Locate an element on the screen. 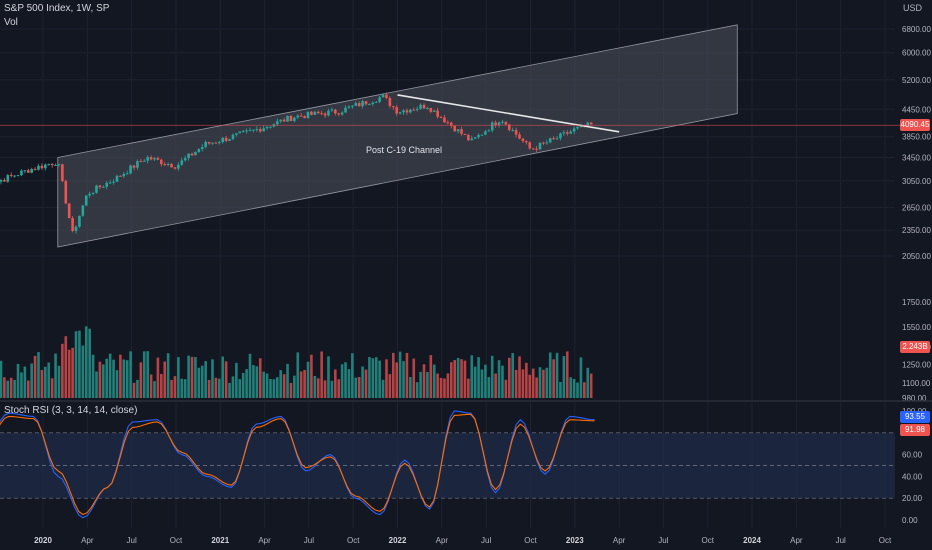 This screenshot has width=932, height=550. time-tick-label: Oct is located at coordinates (176, 540).